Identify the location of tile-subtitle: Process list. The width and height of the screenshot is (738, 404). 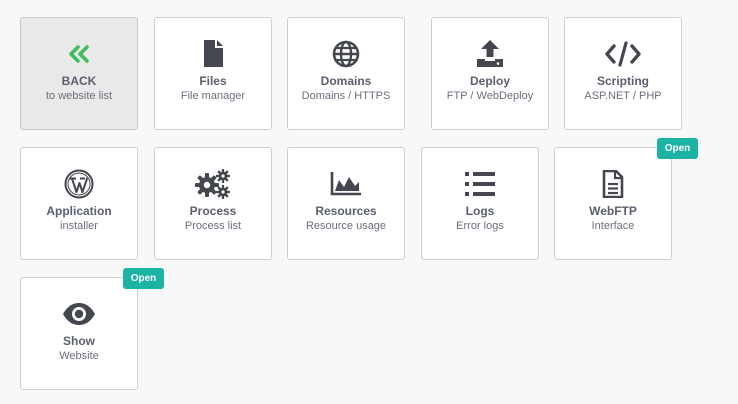
(213, 226).